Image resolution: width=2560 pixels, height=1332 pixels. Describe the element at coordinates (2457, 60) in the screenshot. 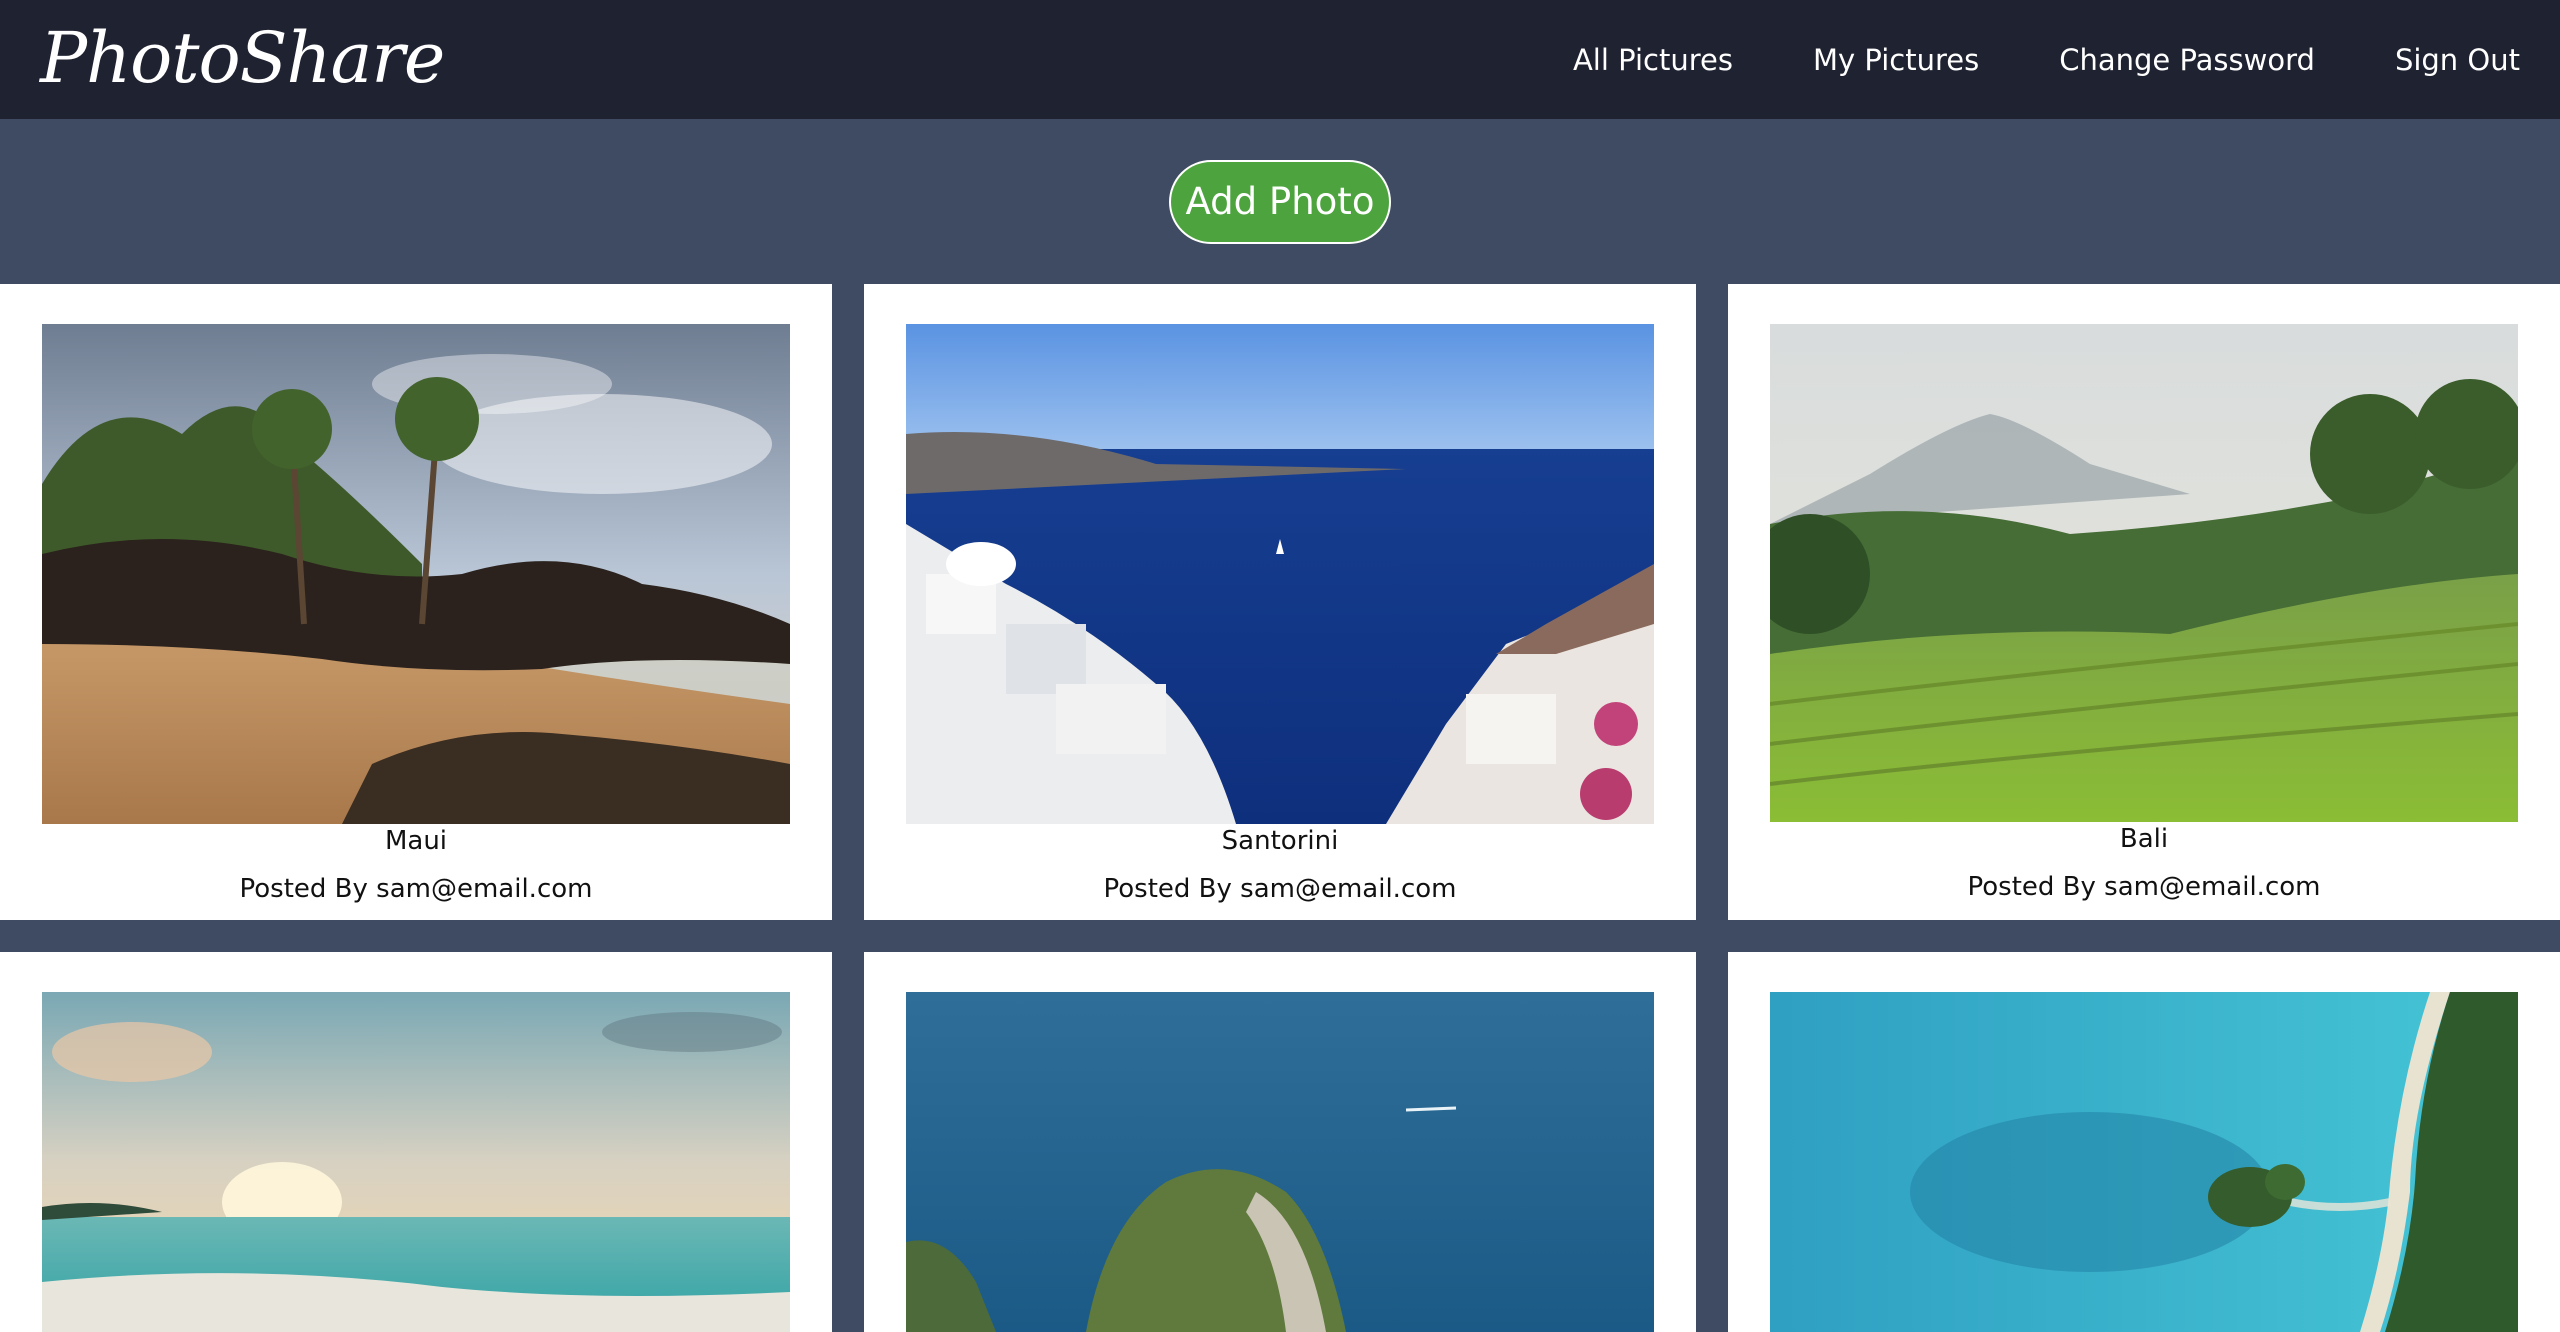

I see `nav-link-sign-out: Sign Out` at that location.